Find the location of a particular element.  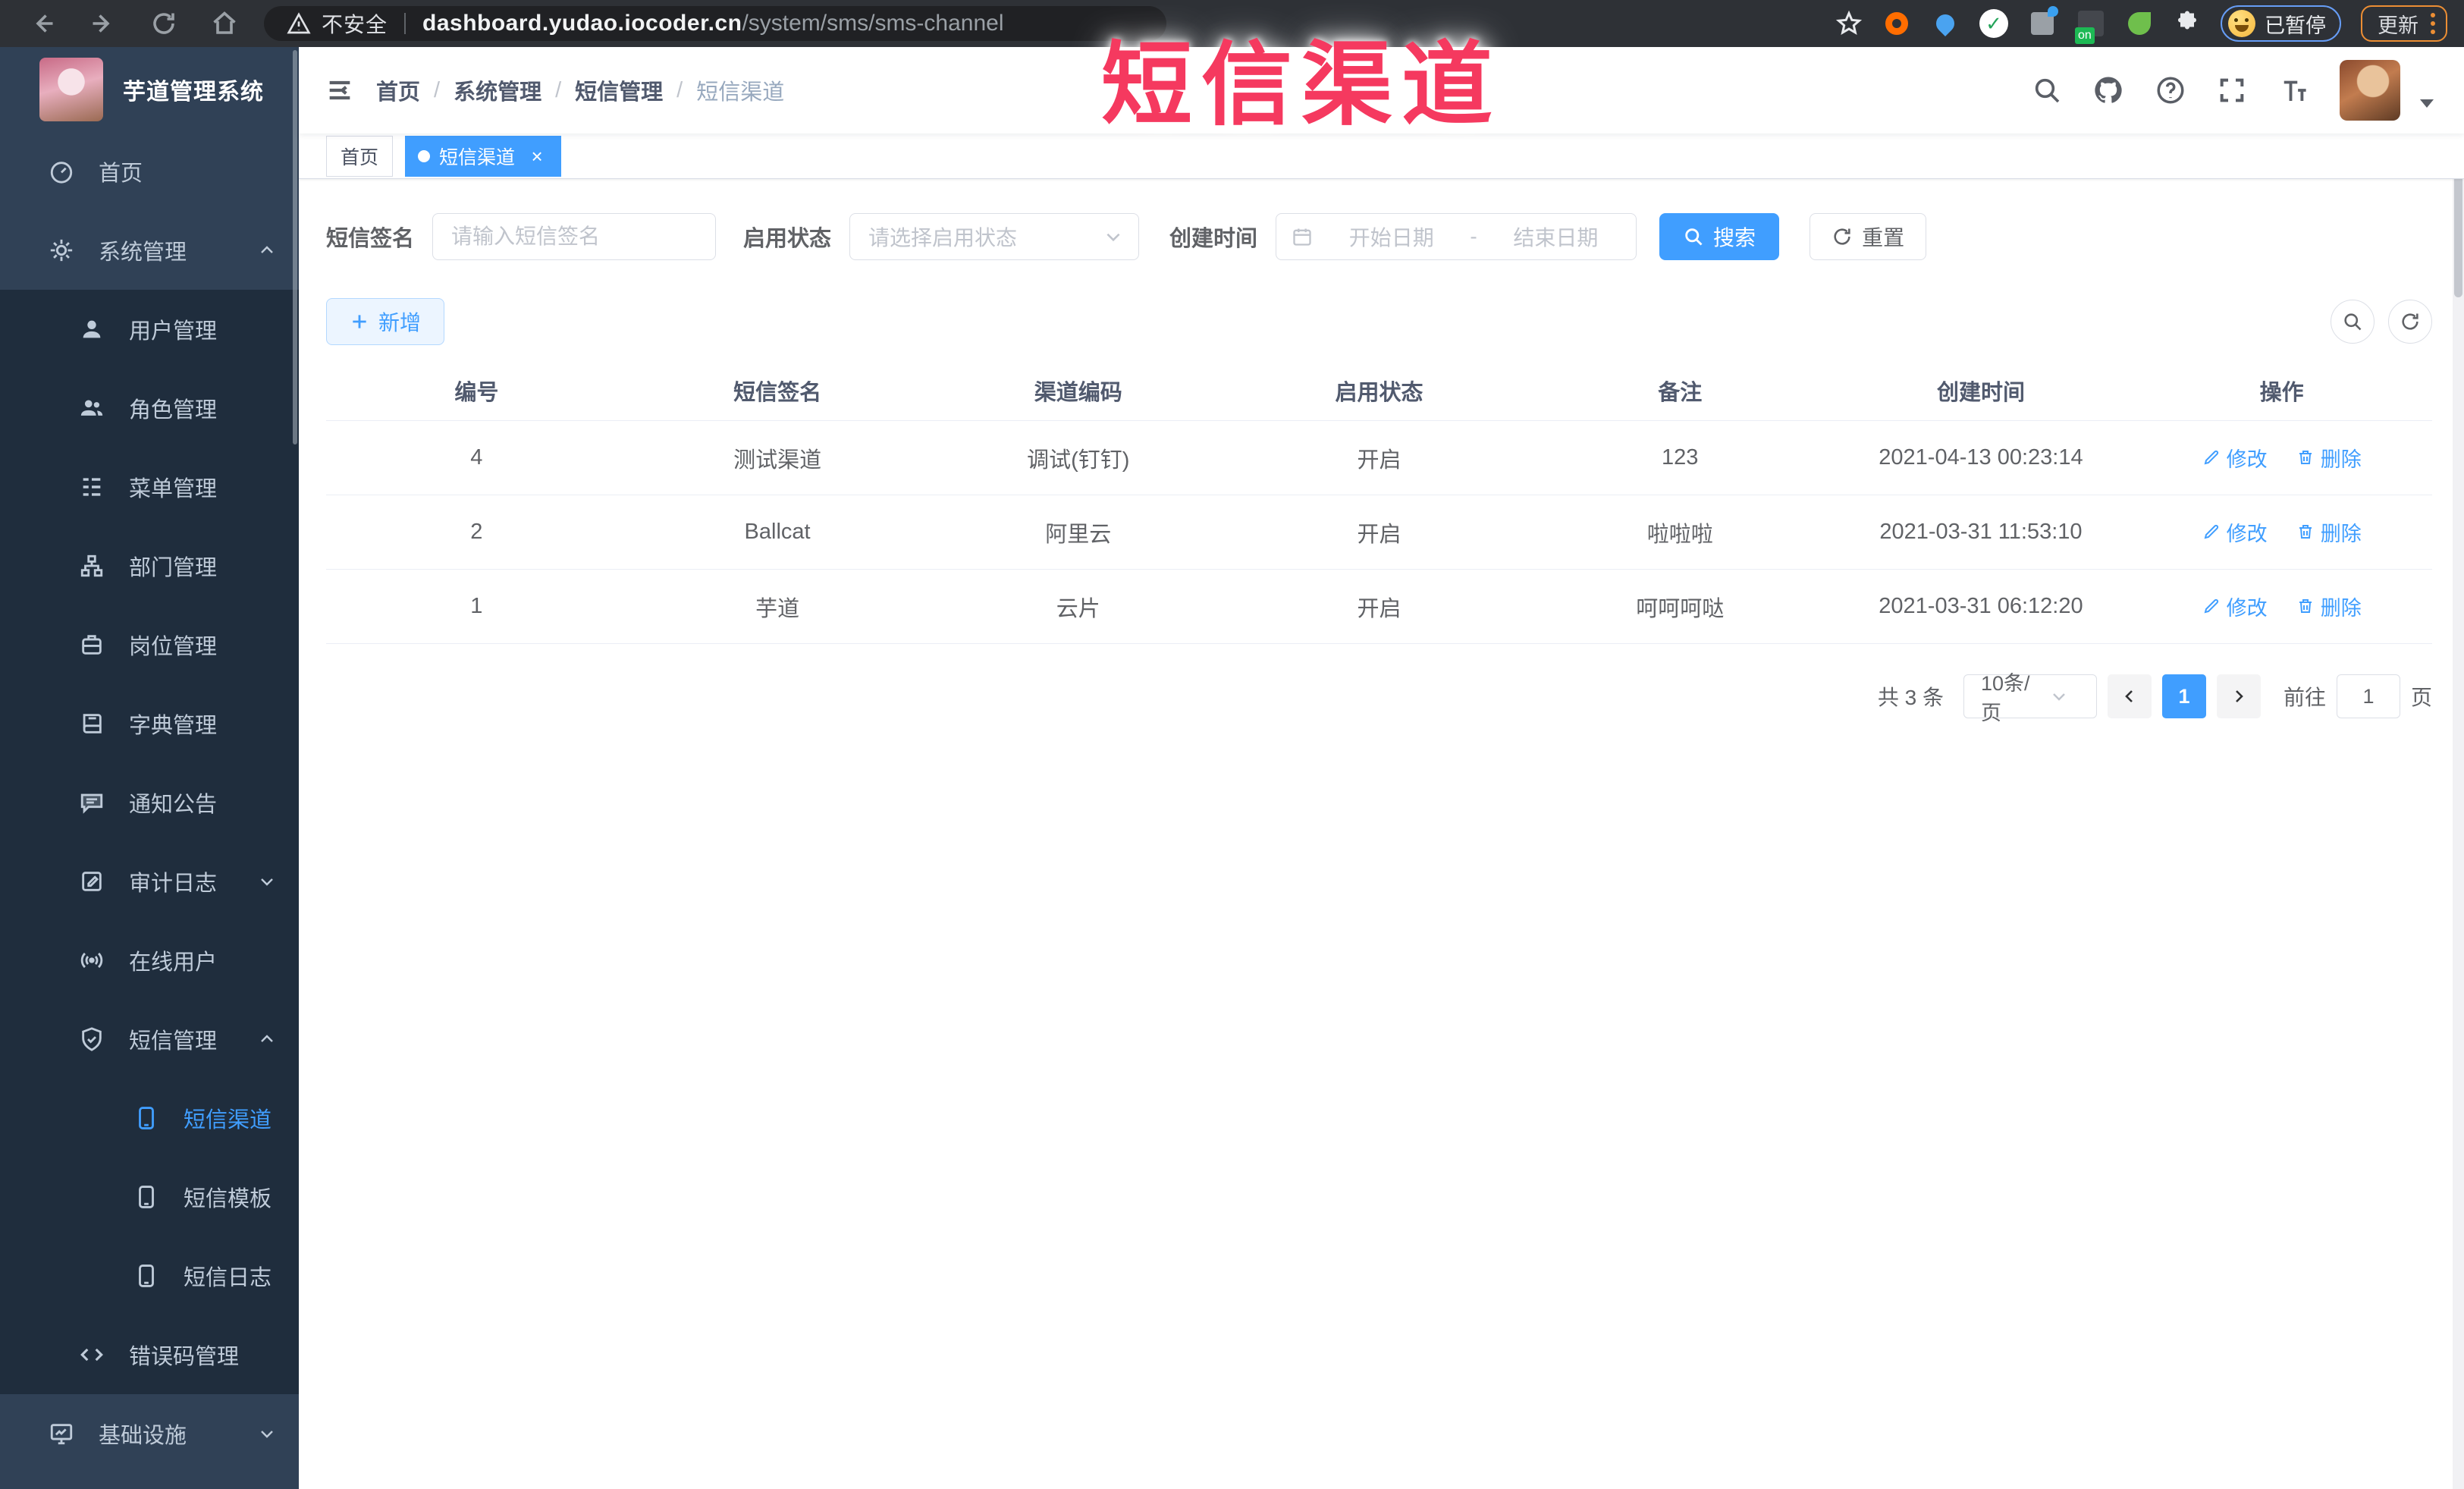

sidebar-item-label: 基础设施 is located at coordinates (143, 1436).